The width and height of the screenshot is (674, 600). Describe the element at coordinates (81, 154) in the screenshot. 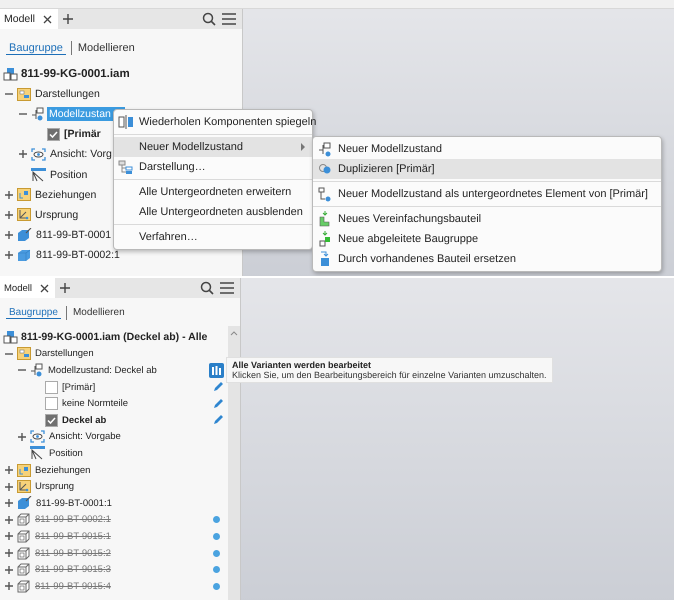

I see `tree-item: Ansicht: Vorg` at that location.